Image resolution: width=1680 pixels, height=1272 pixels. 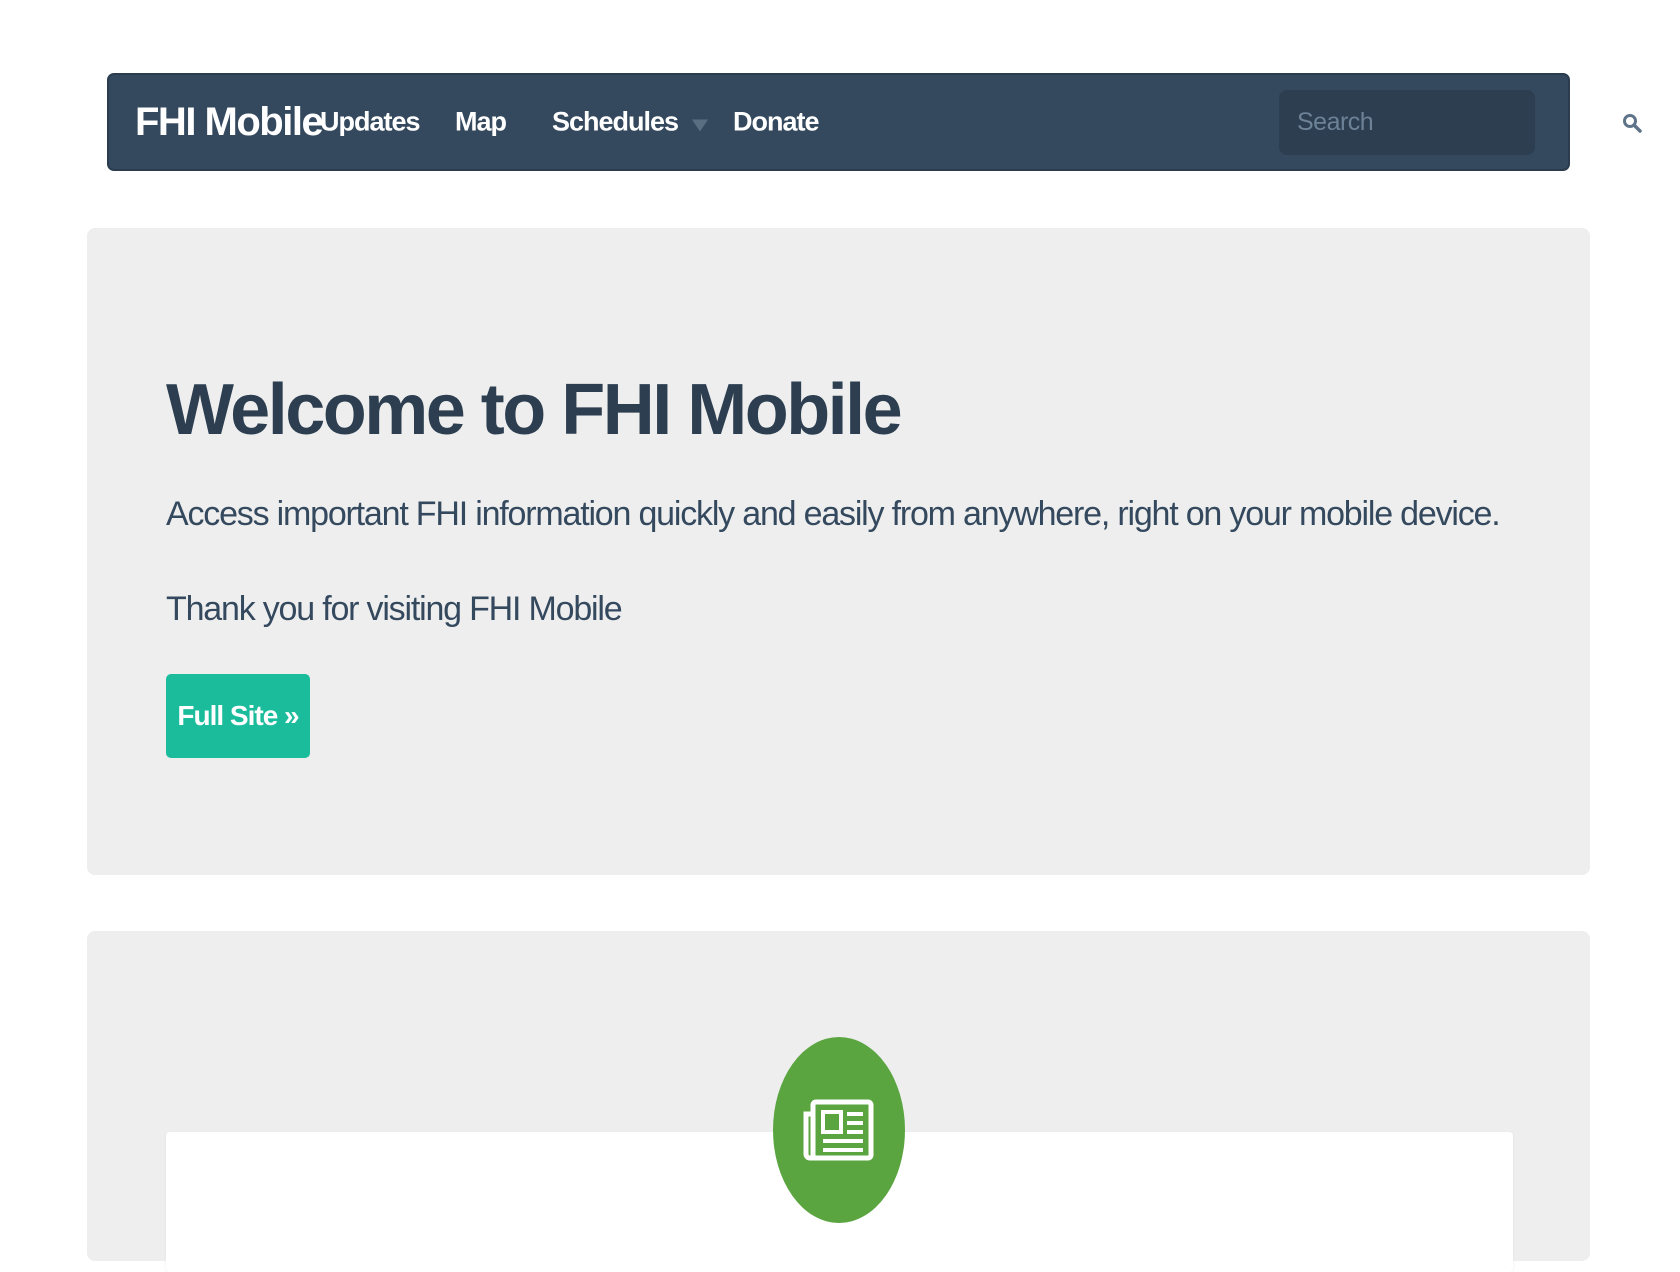 What do you see at coordinates (238, 716) in the screenshot?
I see `full-site-button: Full Site »` at bounding box center [238, 716].